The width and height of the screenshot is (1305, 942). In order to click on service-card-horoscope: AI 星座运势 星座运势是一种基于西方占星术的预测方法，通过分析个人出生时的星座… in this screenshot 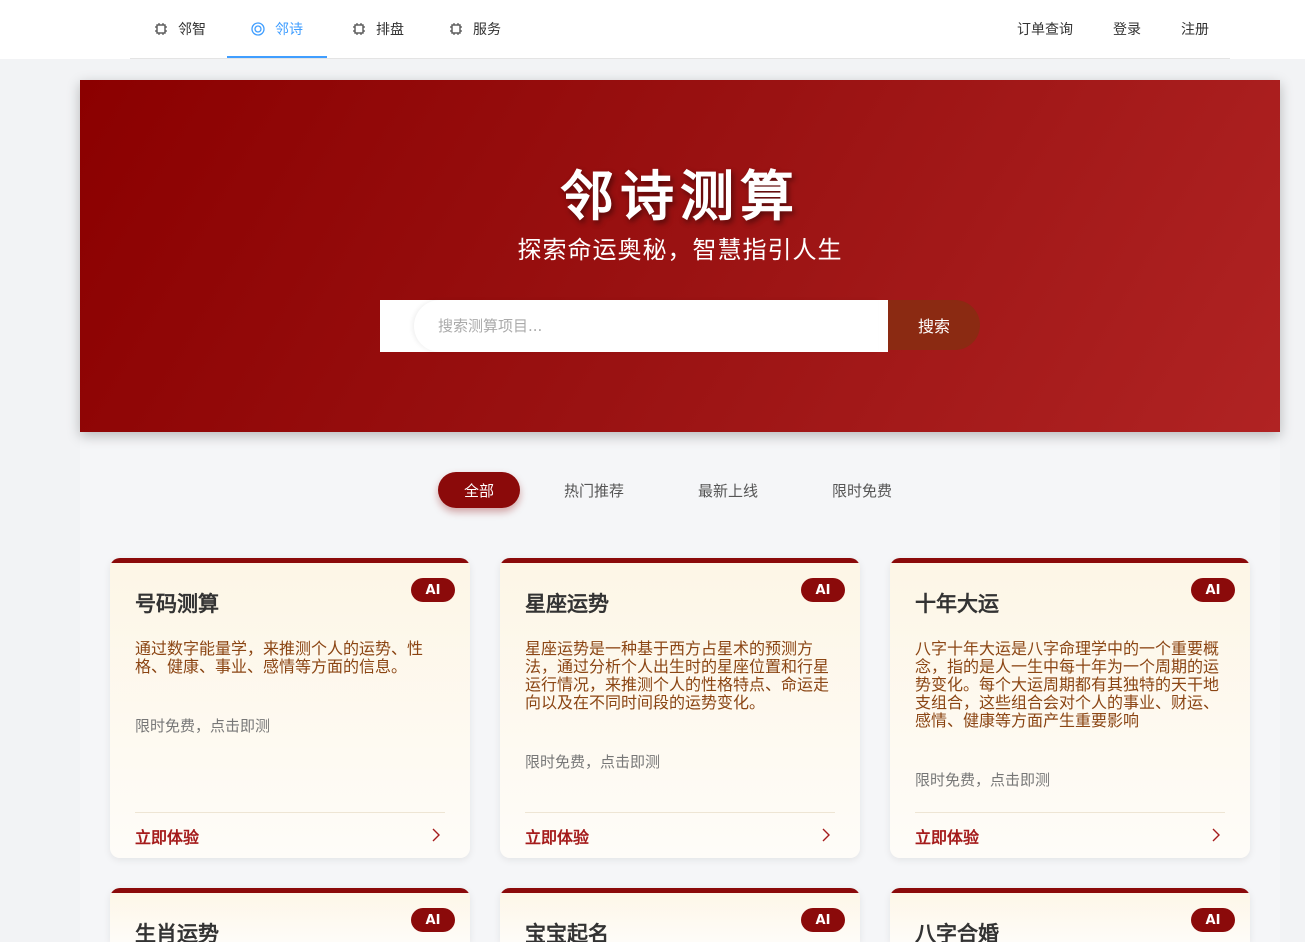, I will do `click(680, 708)`.